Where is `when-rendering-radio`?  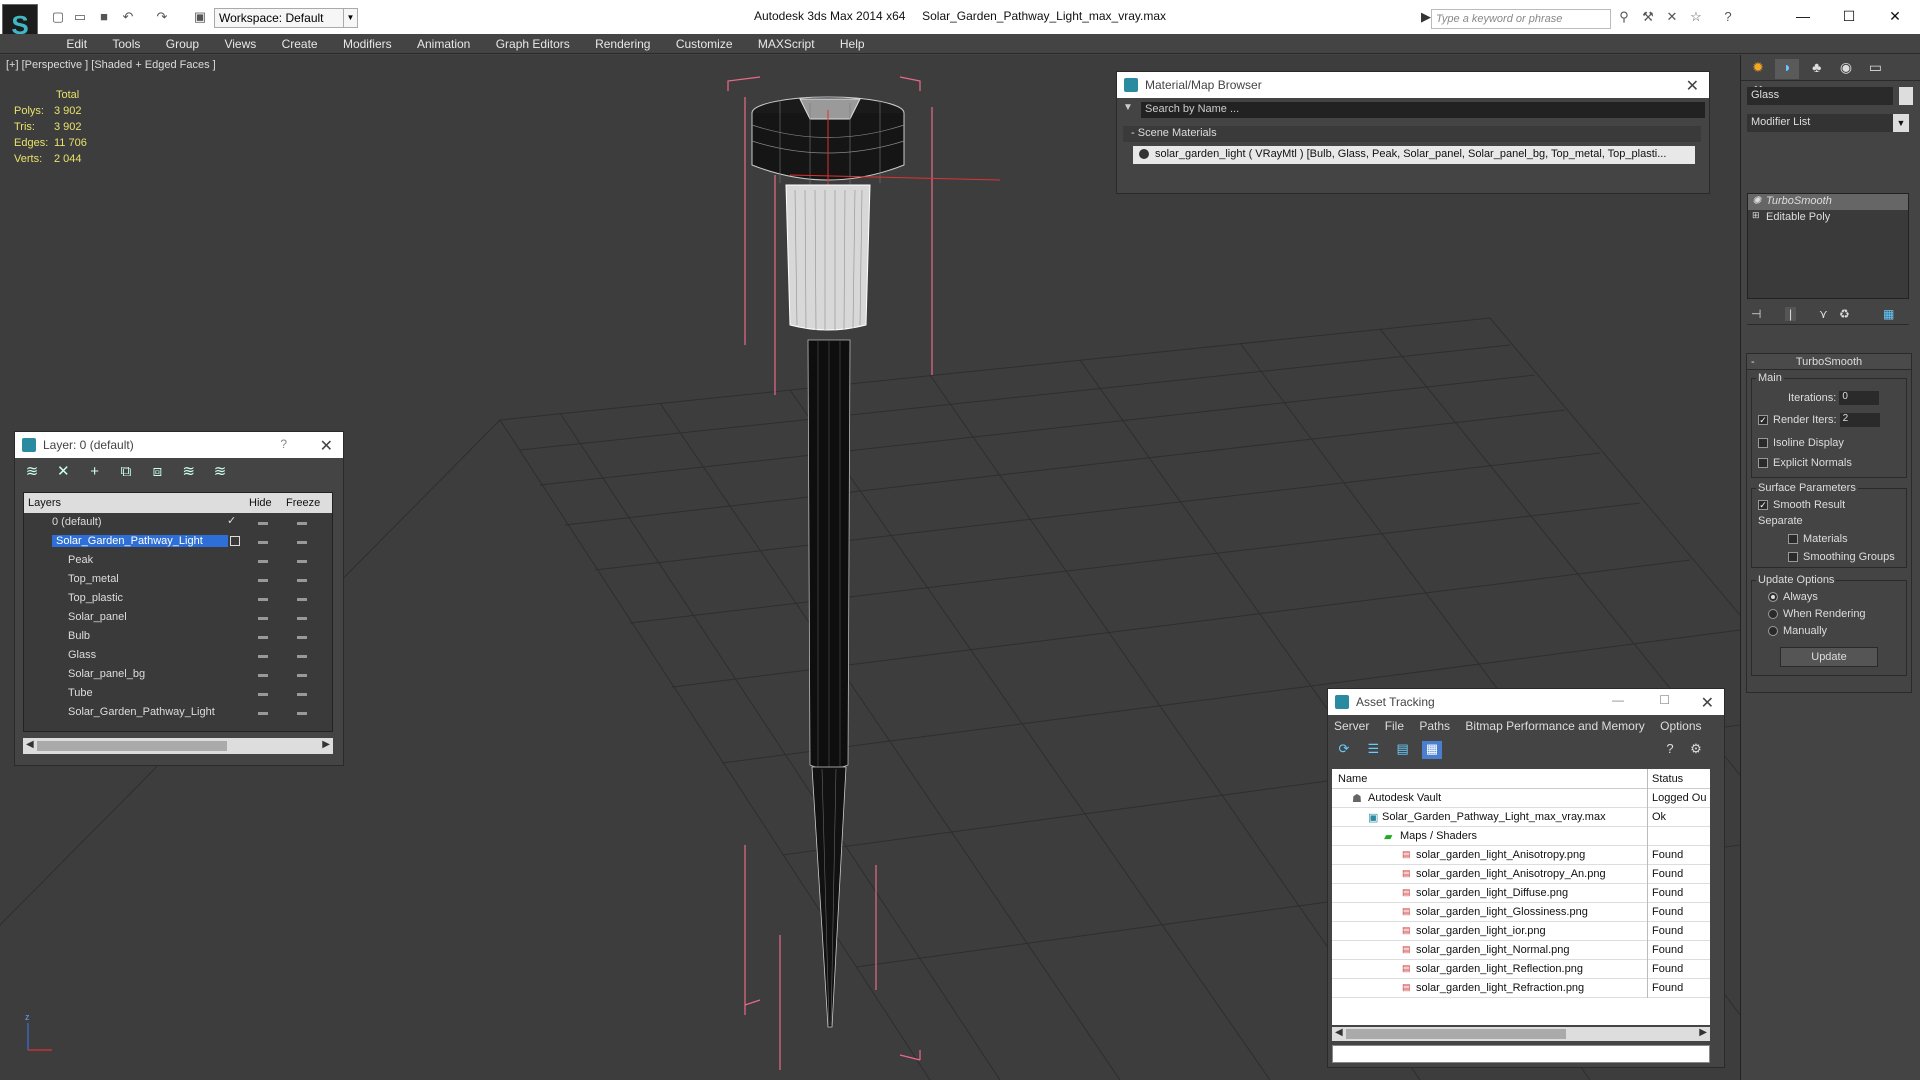
when-rendering-radio is located at coordinates (1773, 614).